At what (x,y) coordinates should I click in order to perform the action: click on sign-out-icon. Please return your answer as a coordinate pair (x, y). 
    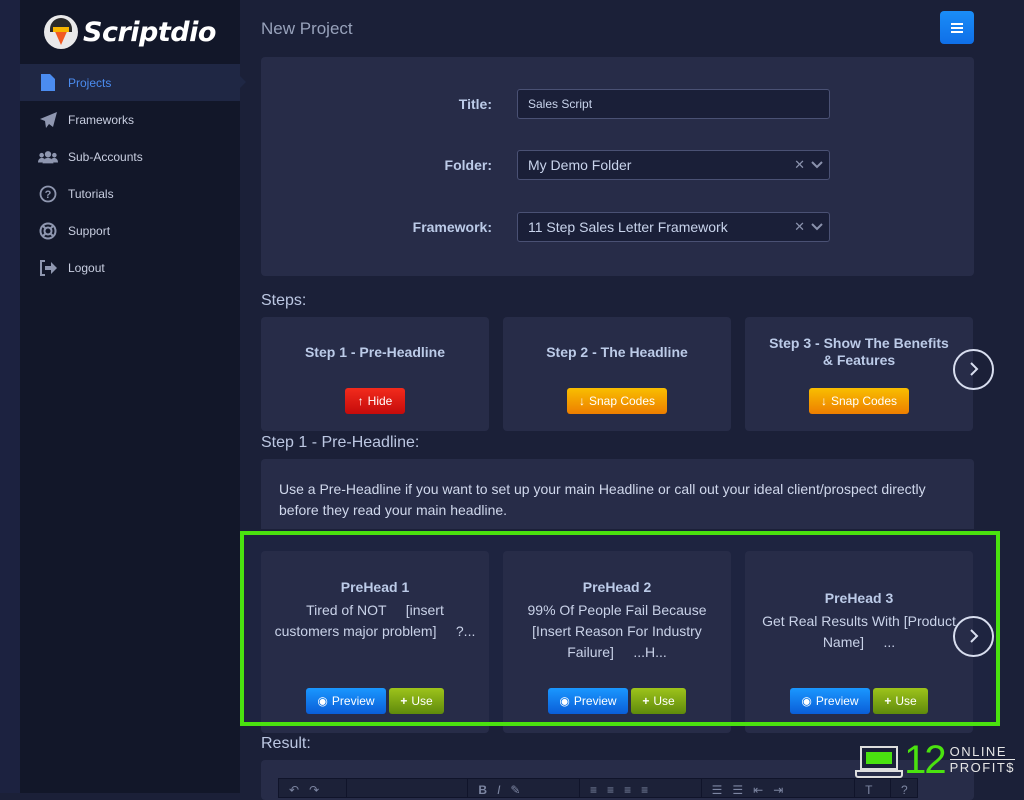
    Looking at the image, I should click on (48, 268).